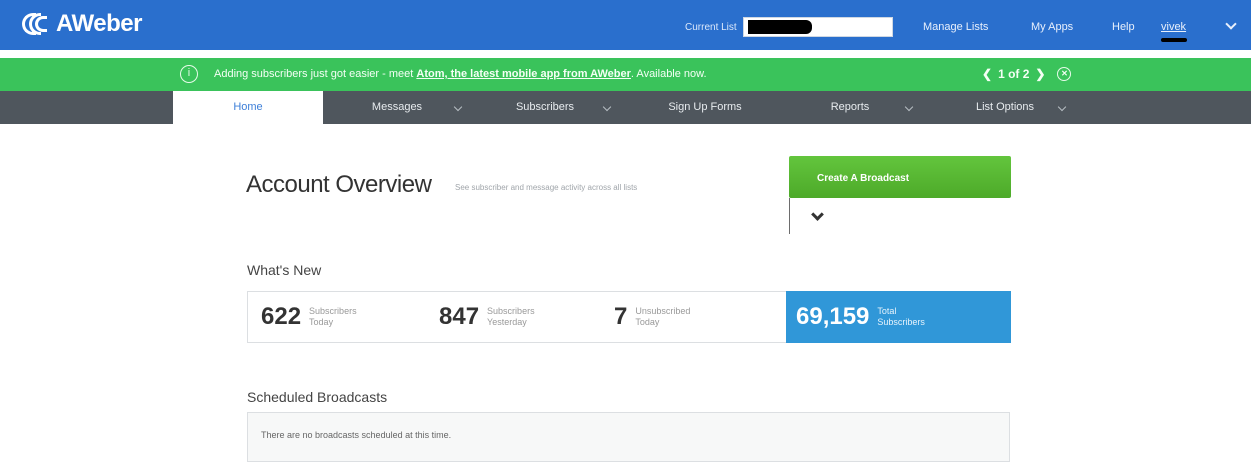 The width and height of the screenshot is (1251, 465). I want to click on current-list-label: Current List, so click(711, 27).